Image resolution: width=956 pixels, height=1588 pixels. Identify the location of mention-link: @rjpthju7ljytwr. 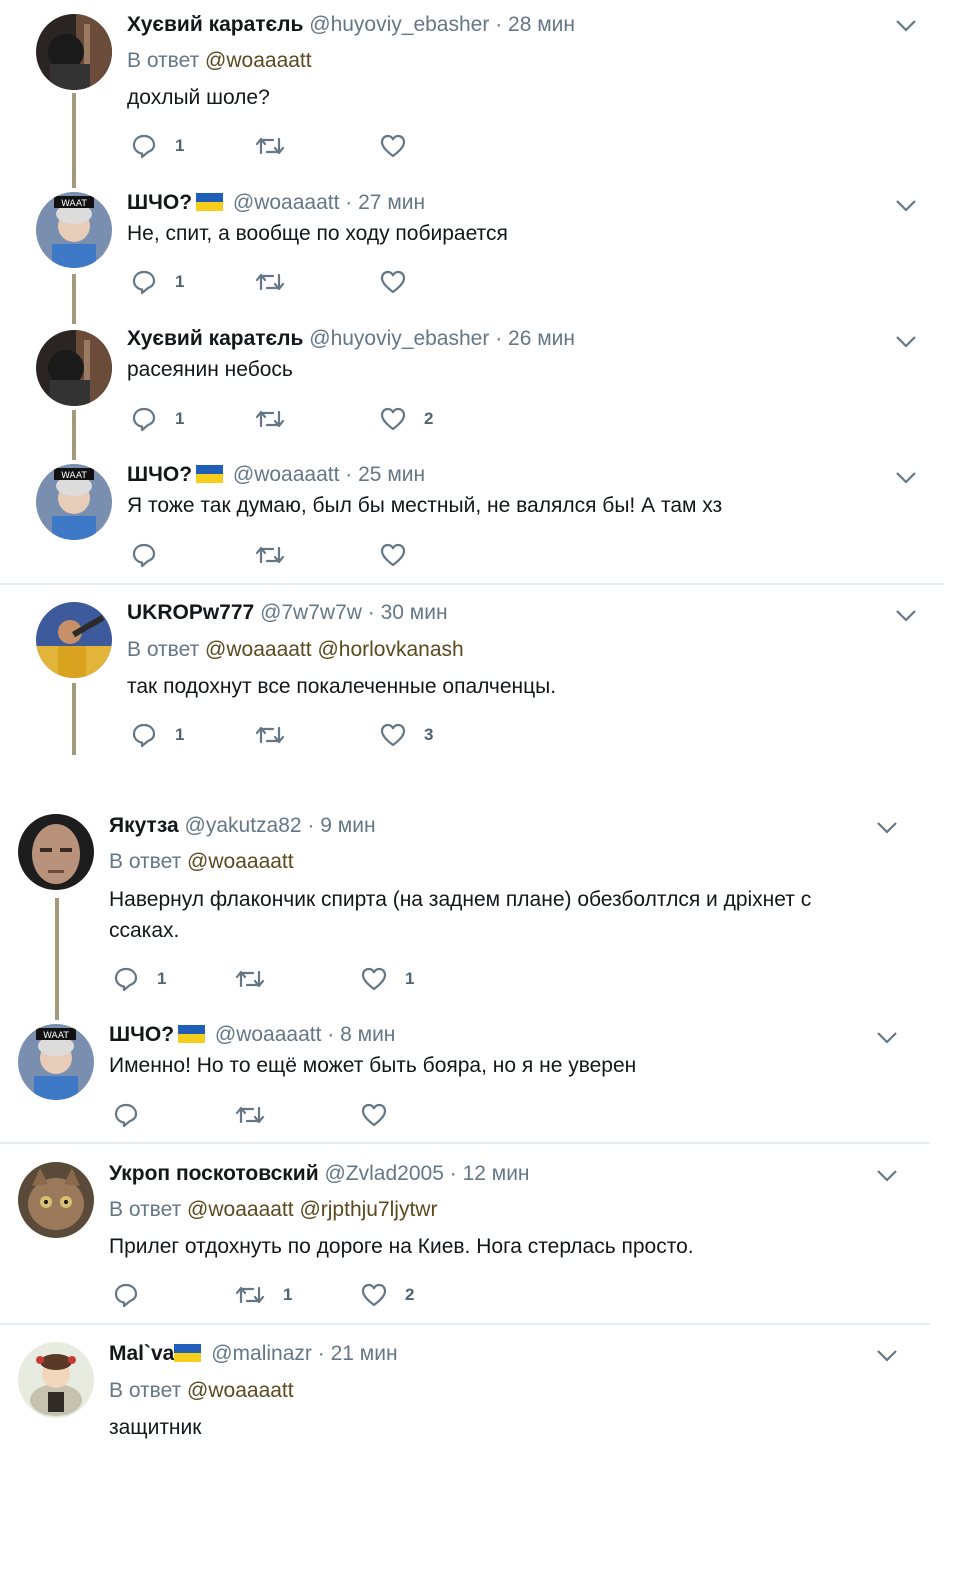
(368, 1209).